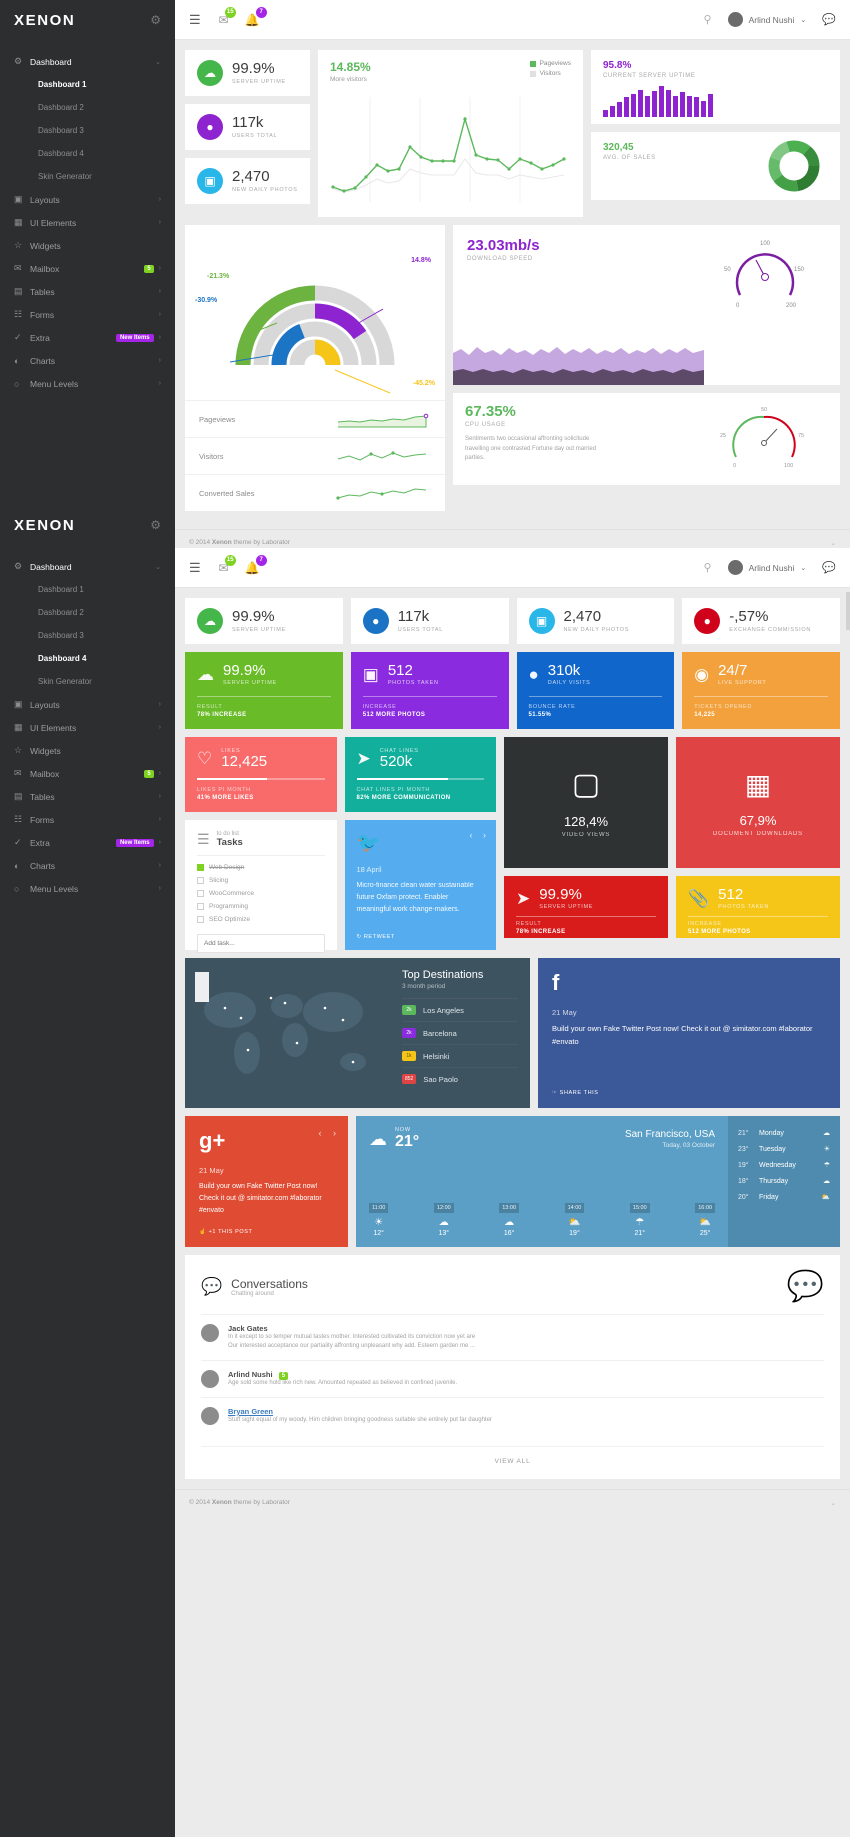 This screenshot has height=1837, width=850. Describe the element at coordinates (87, 20) in the screenshot. I see `sidebar-logo-top: XENON ⚙` at that location.